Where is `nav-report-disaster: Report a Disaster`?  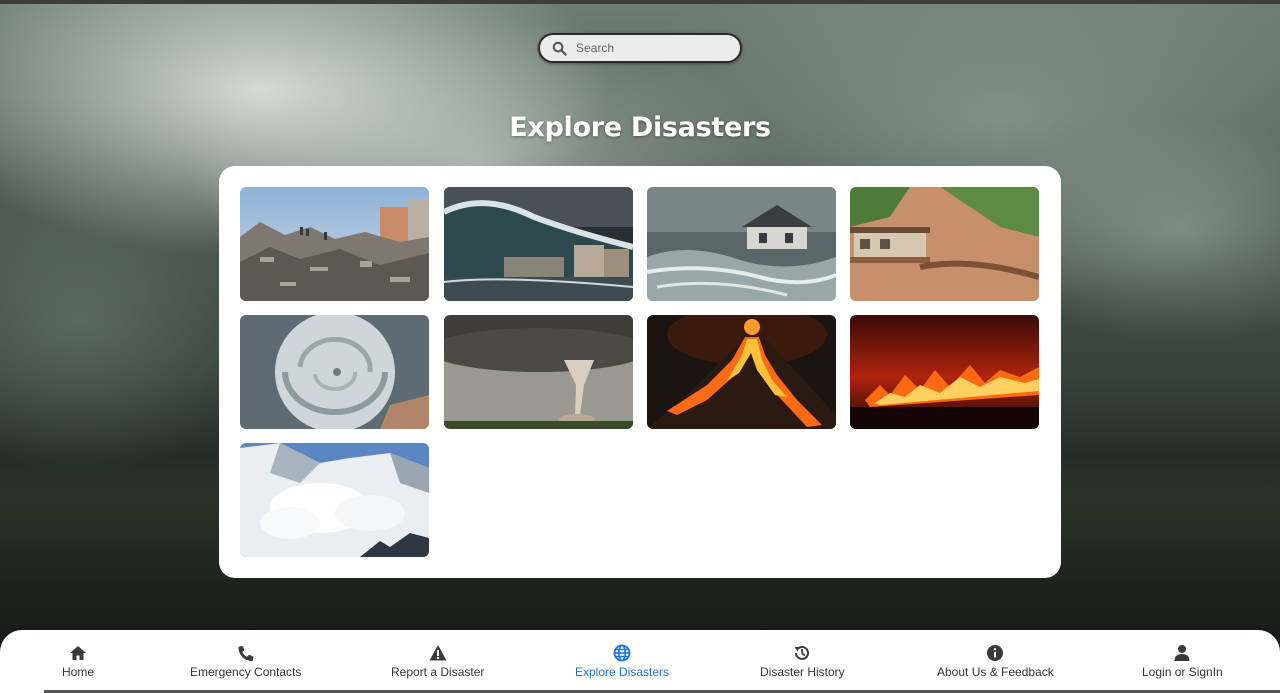 nav-report-disaster: Report a Disaster is located at coordinates (437, 661).